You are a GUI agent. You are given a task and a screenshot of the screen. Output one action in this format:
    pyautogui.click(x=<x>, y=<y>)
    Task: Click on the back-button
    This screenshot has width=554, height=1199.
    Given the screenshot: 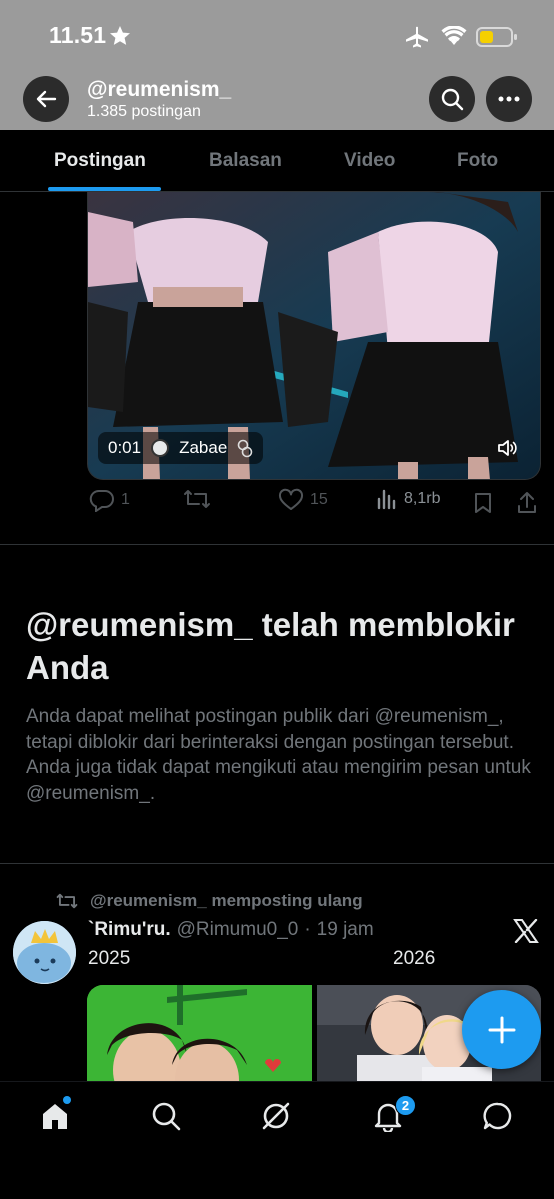 What is the action you would take?
    pyautogui.click(x=46, y=99)
    